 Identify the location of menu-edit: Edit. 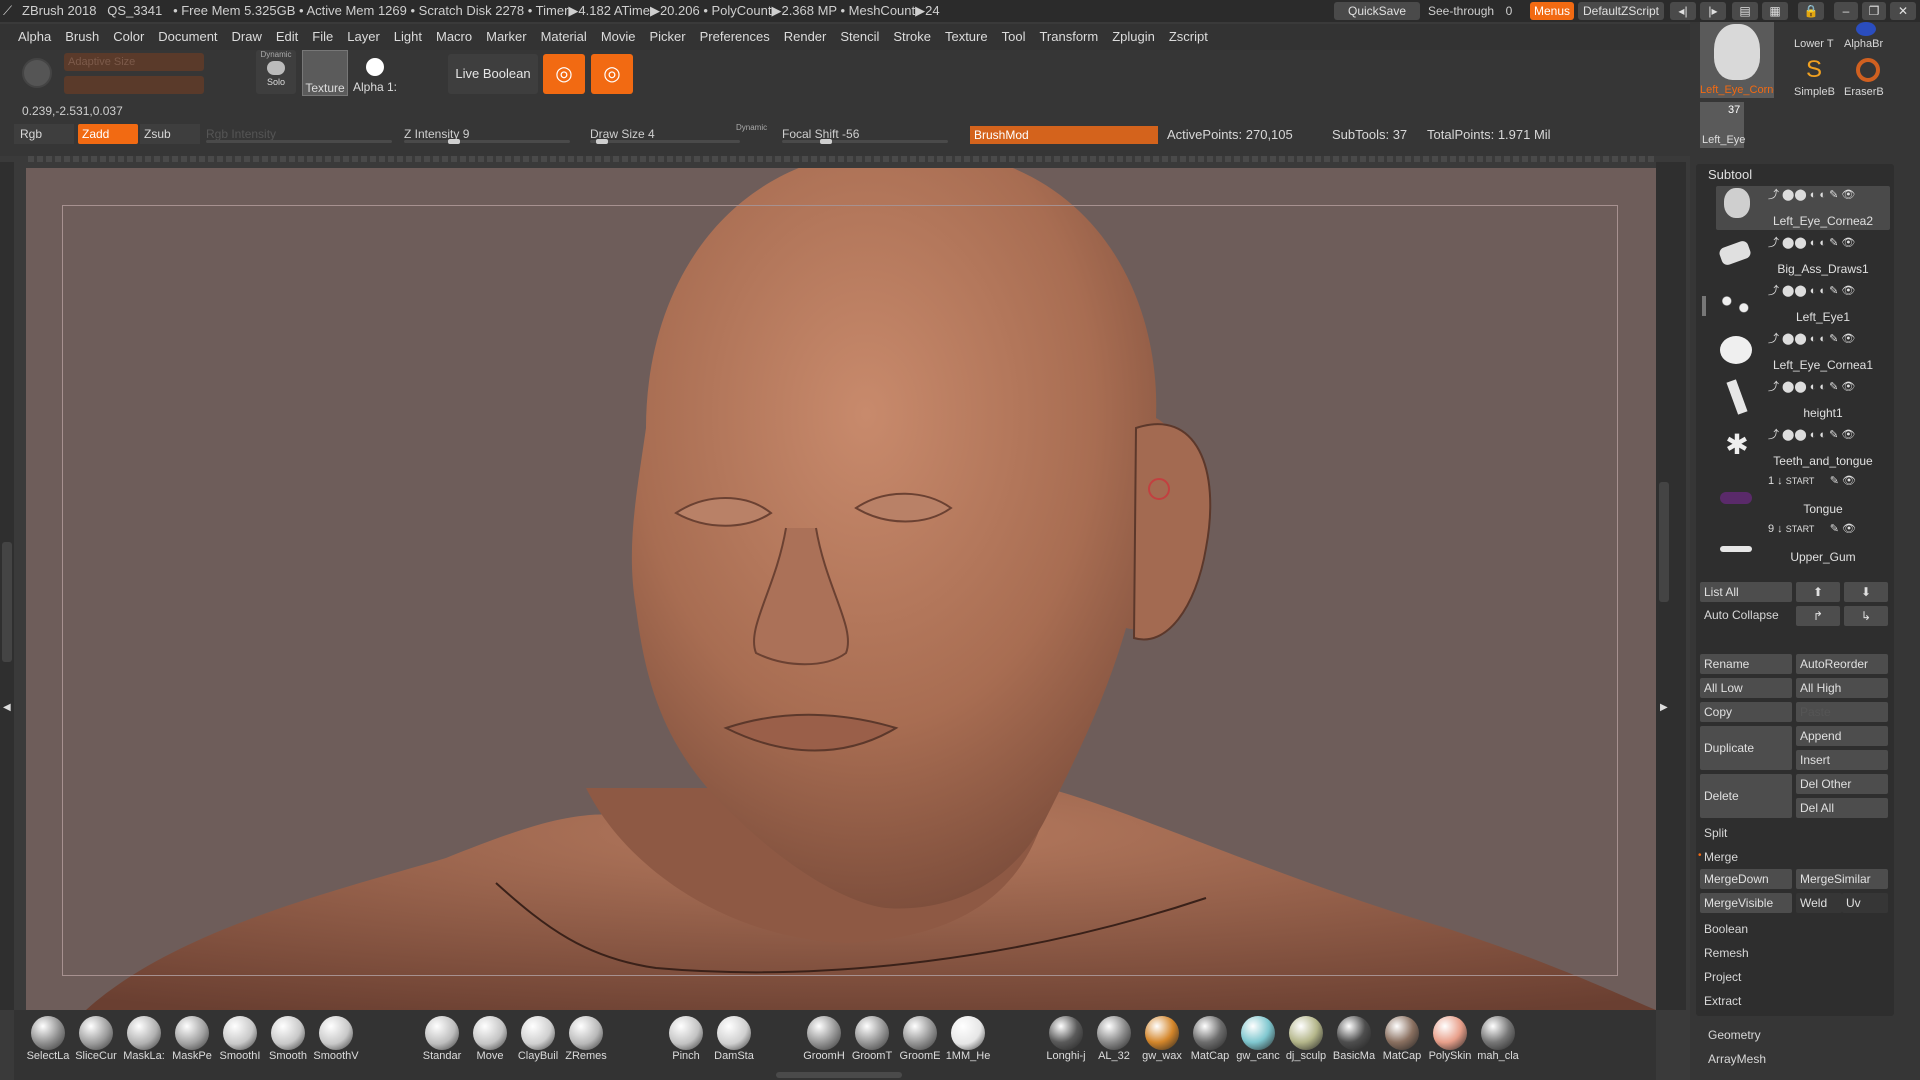
(287, 37).